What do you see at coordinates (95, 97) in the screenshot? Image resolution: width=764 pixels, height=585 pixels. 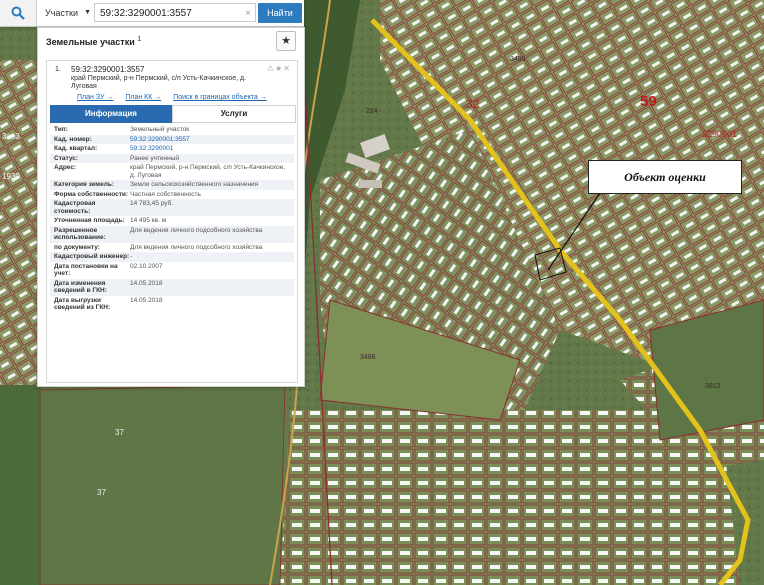 I see `link-plan-zu: План ЗУ →` at bounding box center [95, 97].